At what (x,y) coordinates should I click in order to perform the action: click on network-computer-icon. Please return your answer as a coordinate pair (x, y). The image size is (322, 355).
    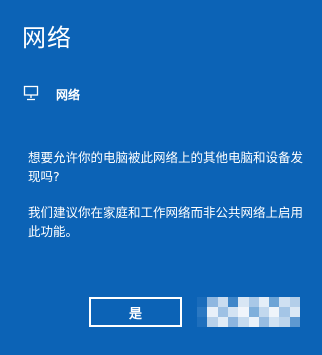
    Looking at the image, I should click on (39, 95).